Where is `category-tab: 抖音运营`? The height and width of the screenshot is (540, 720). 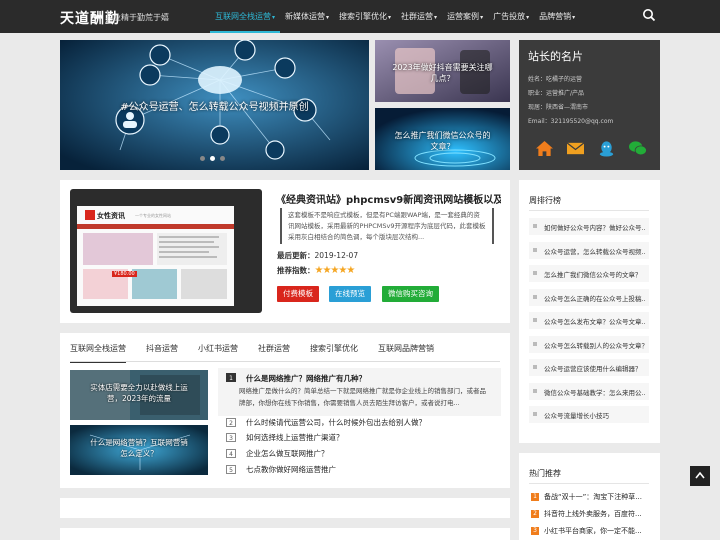 category-tab: 抖音运营 is located at coordinates (162, 353).